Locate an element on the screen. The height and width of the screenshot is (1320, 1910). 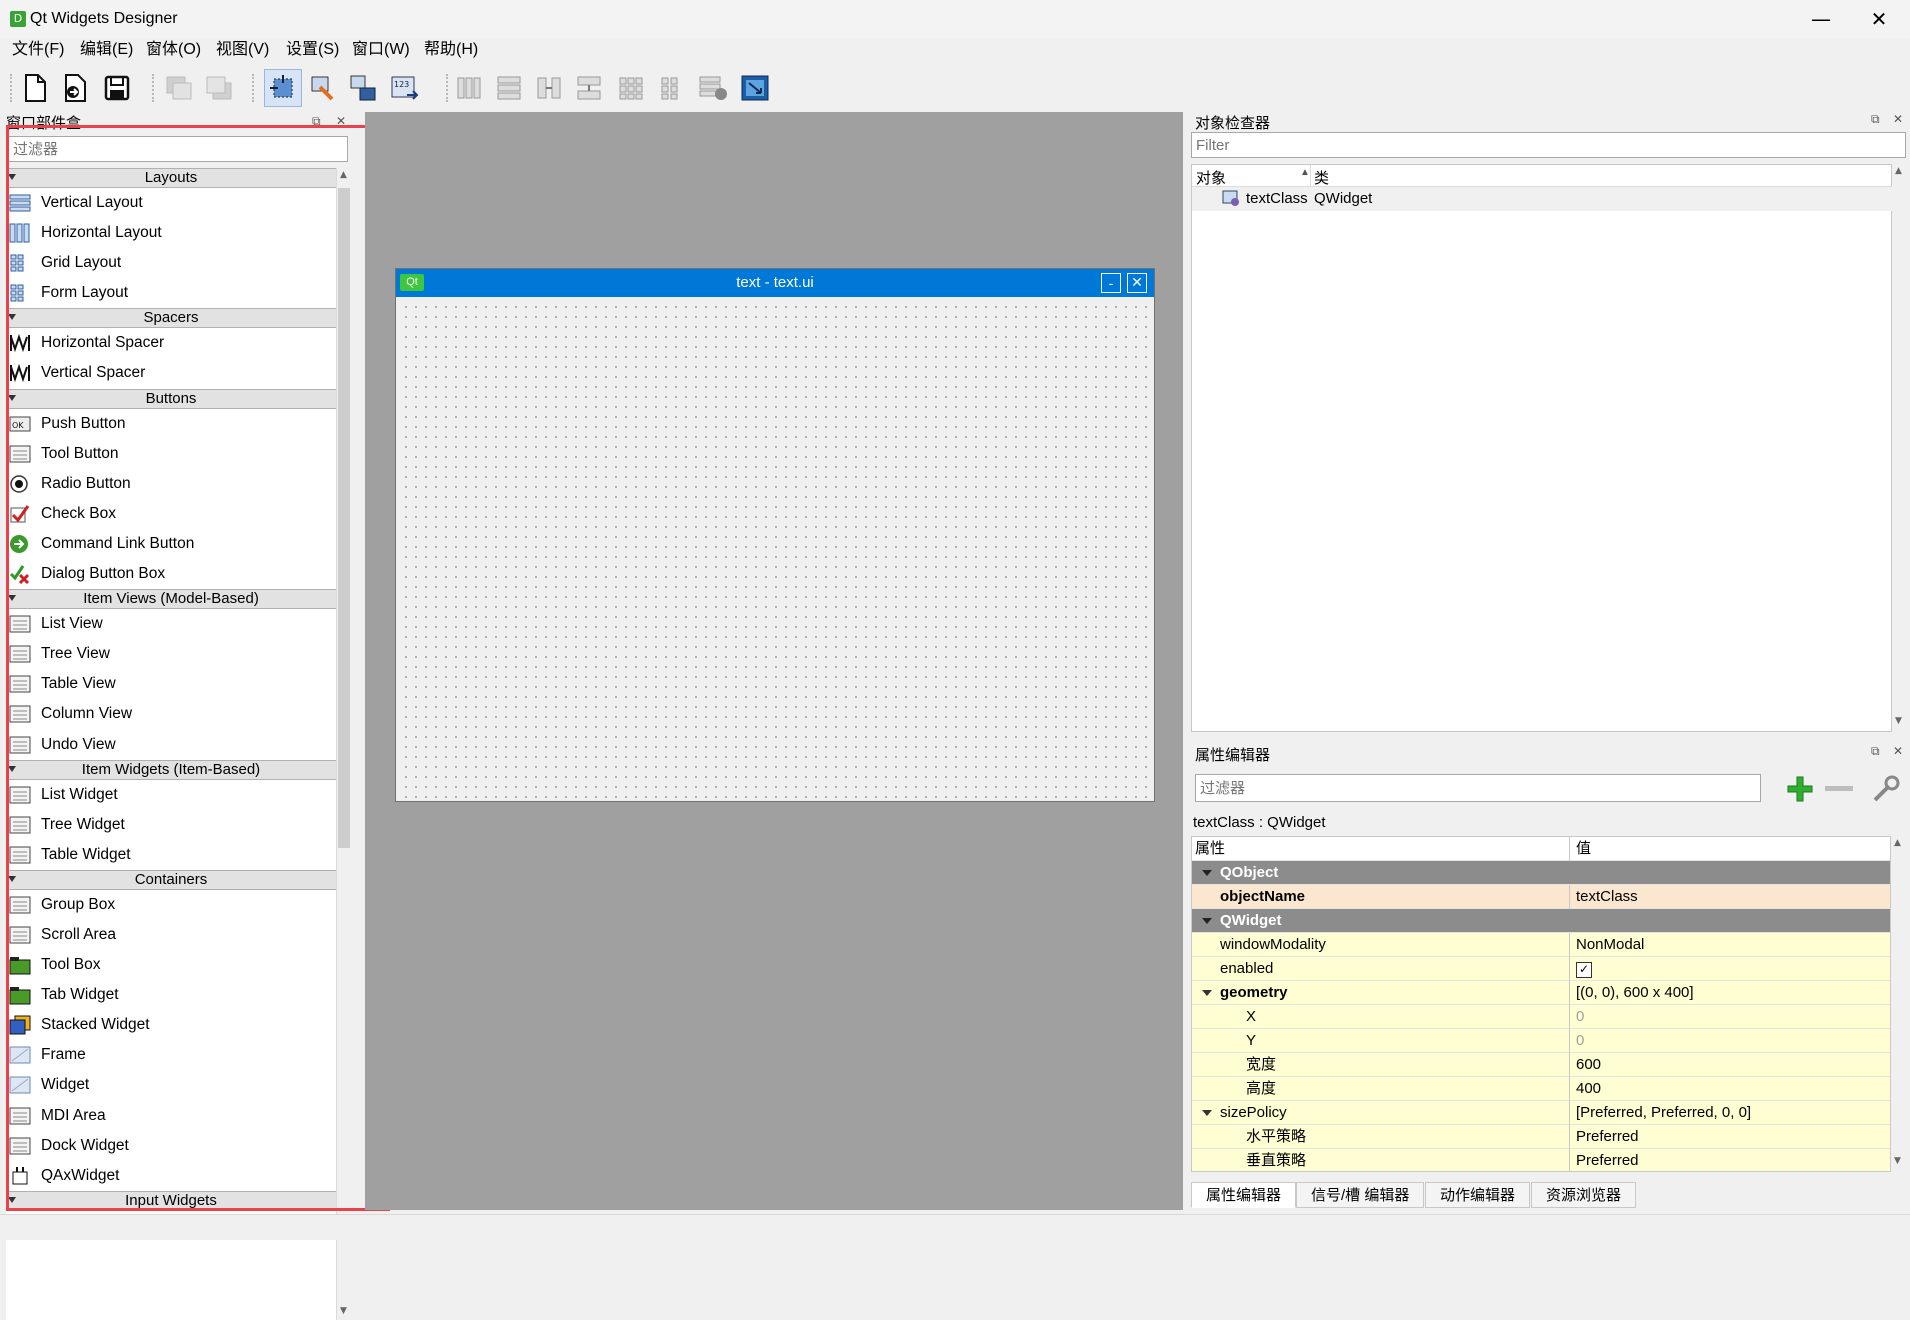
object-class: QWidget is located at coordinates (1343, 198).